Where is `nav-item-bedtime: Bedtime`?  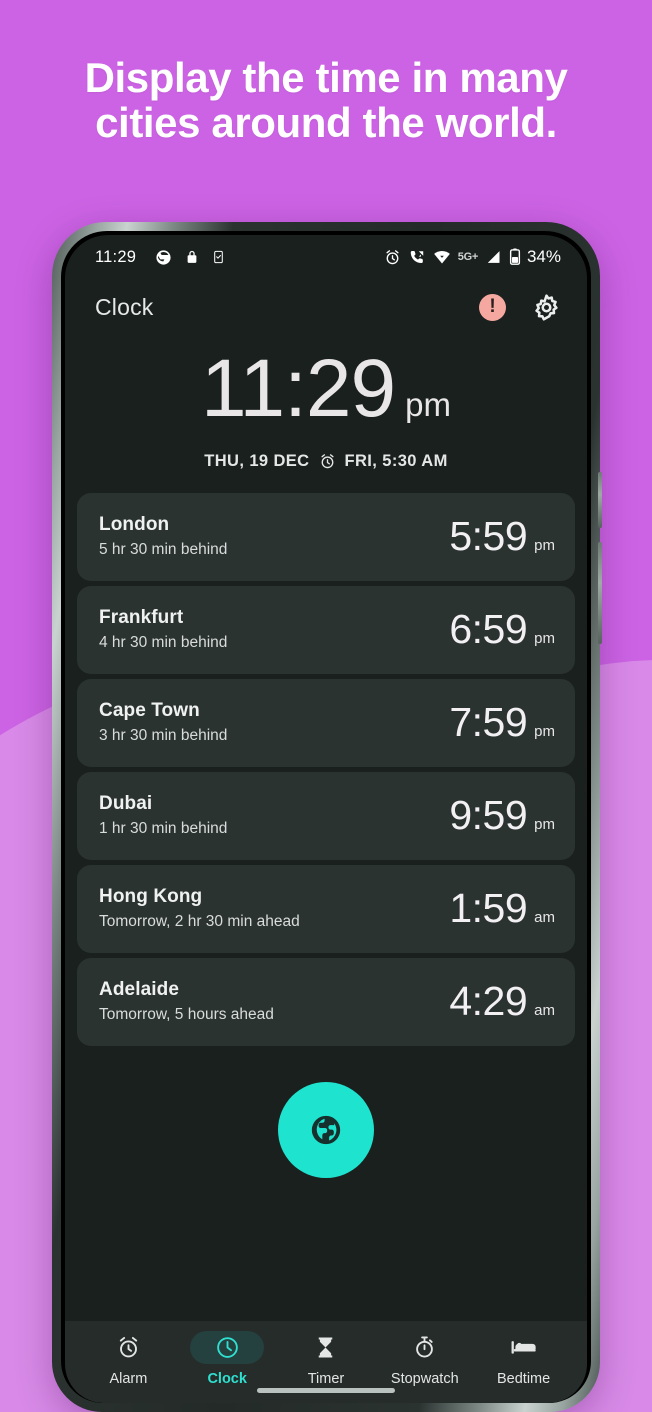 nav-item-bedtime: Bedtime is located at coordinates (523, 1359).